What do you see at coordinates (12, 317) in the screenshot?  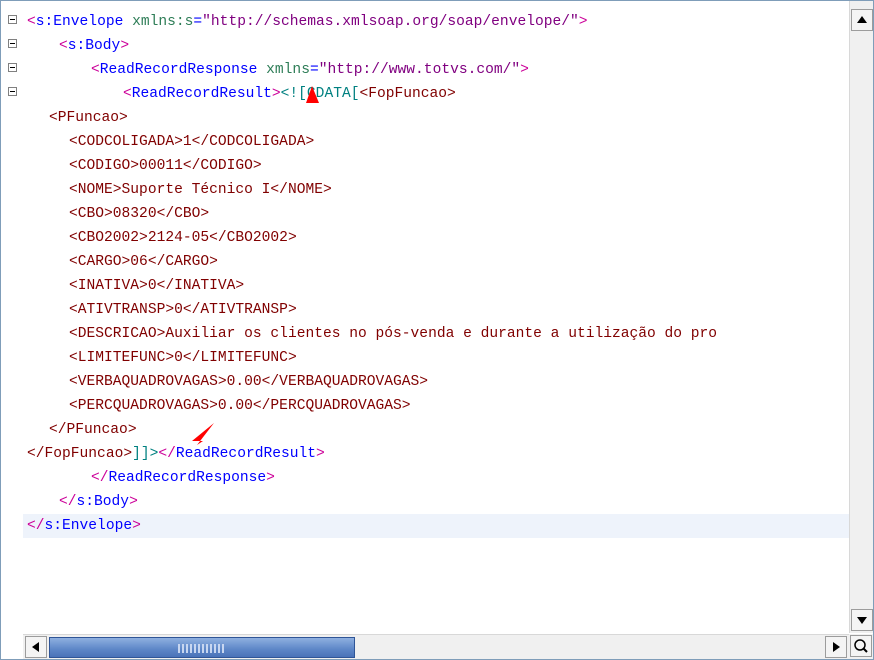 I see `fold-gutter` at bounding box center [12, 317].